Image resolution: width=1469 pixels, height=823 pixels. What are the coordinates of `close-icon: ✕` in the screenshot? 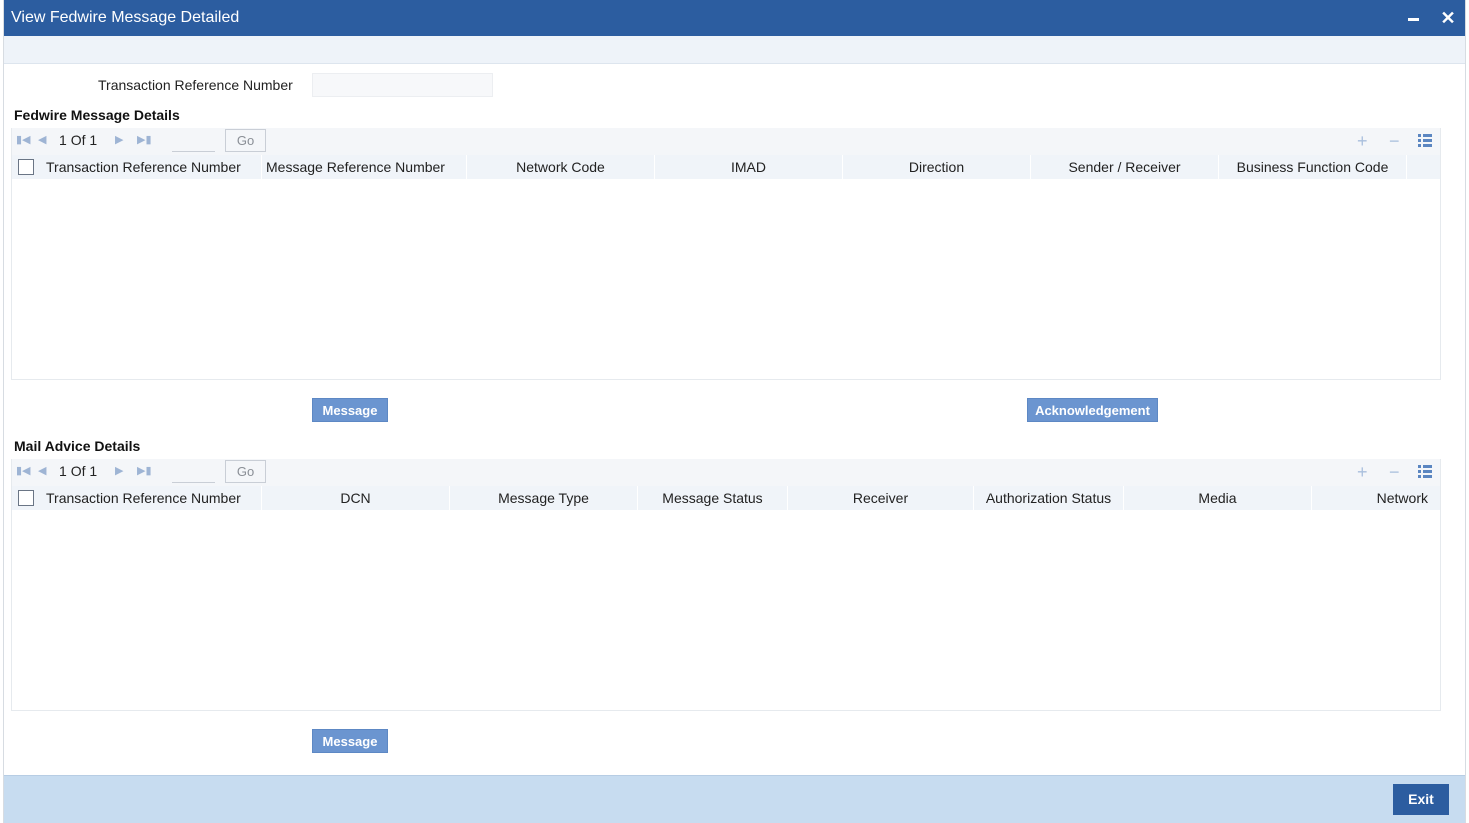 It's located at (1448, 18).